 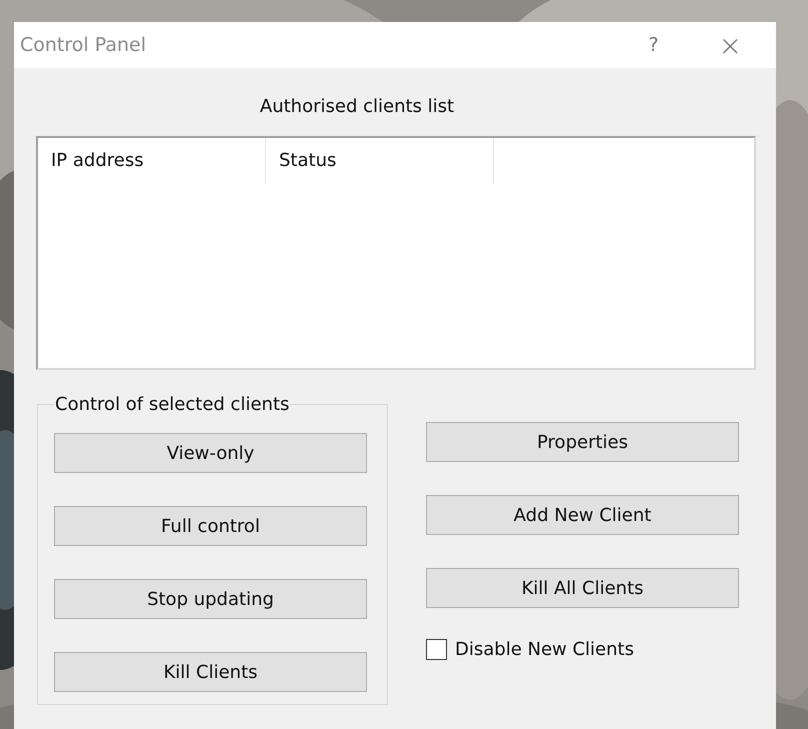 I want to click on window-title: Control Panel, so click(x=83, y=45).